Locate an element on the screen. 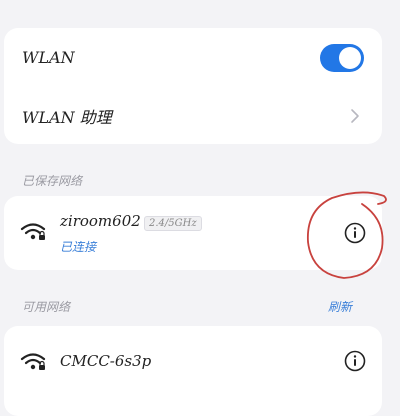 The image size is (400, 416). saved-networks-heading: 已保存网络 is located at coordinates (52, 181).